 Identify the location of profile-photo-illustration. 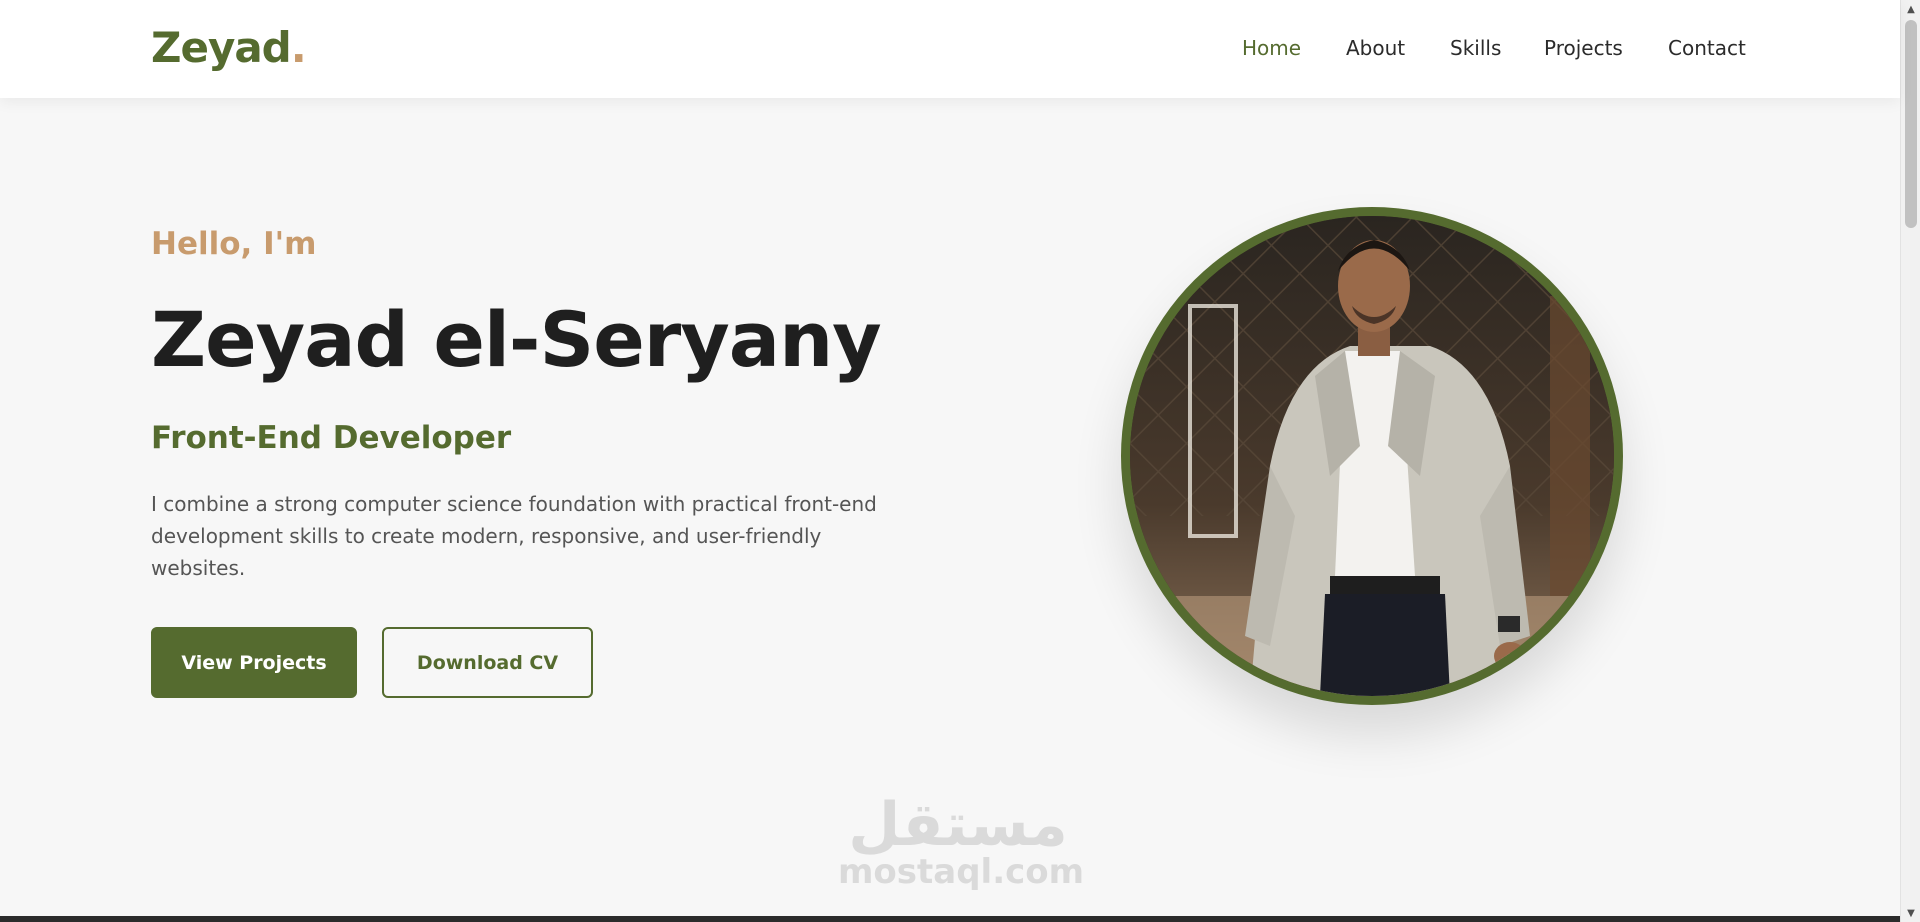
(1372, 456).